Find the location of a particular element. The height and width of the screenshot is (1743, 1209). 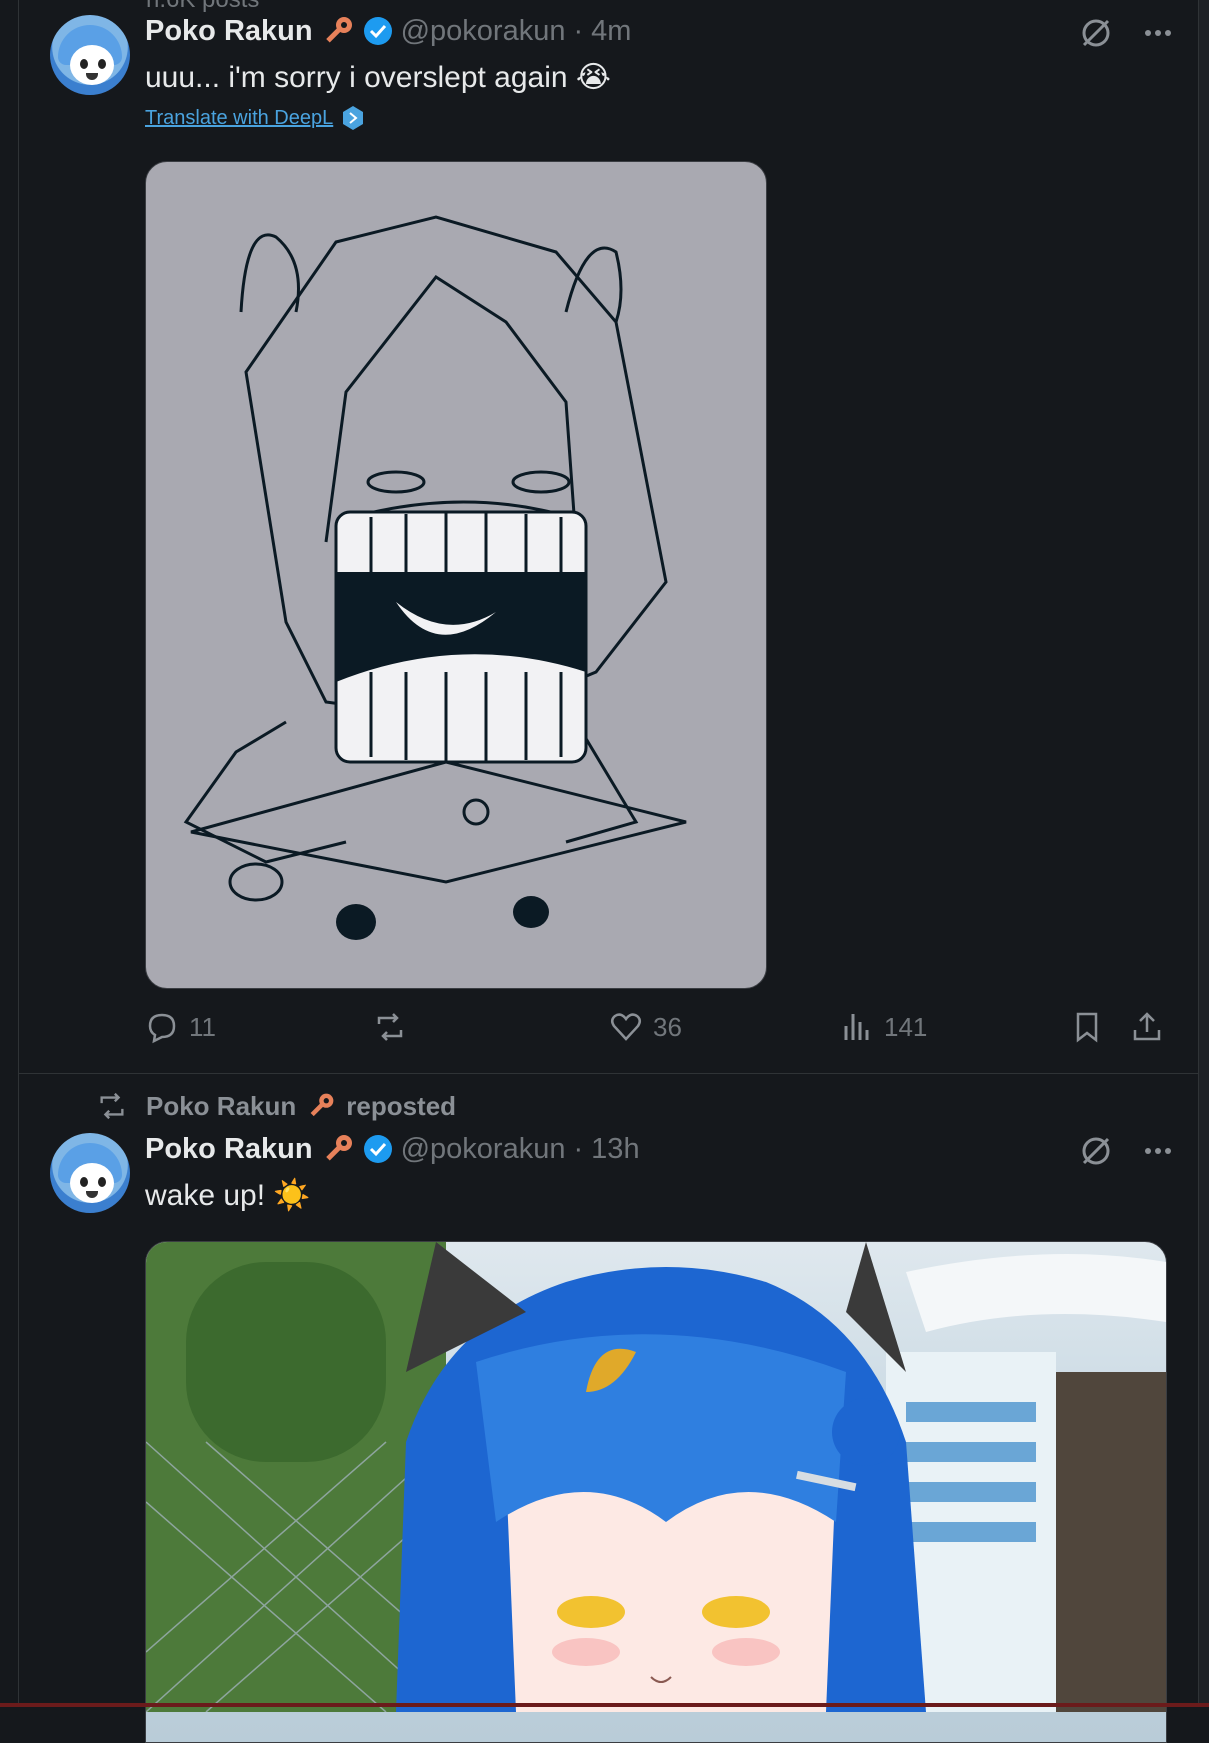

translate-label: Translate with DeepL is located at coordinates (239, 118).